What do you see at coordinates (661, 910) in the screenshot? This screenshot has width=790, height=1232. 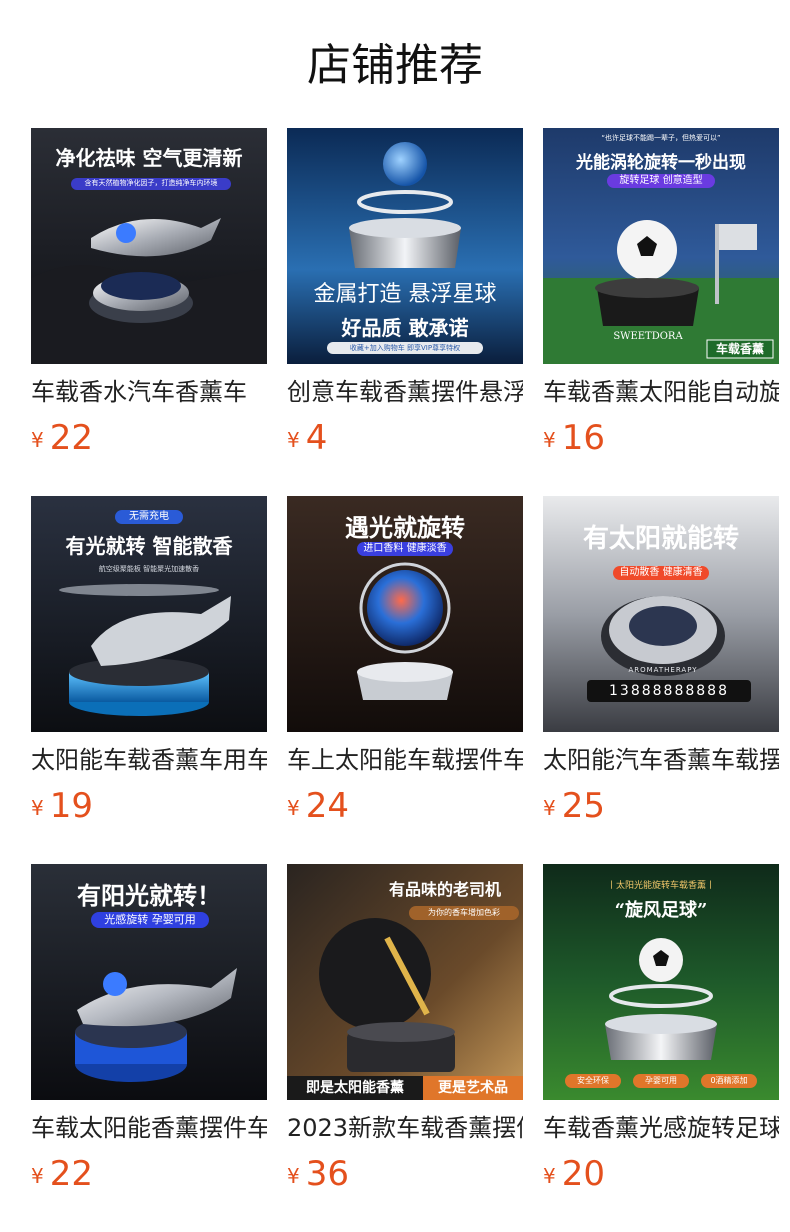 I see `image-headline: “旋风足球”` at bounding box center [661, 910].